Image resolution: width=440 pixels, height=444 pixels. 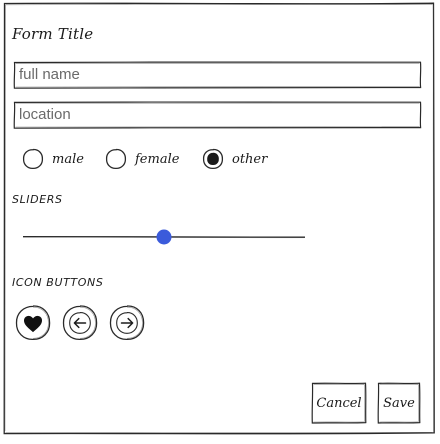 I want to click on full-name-input, so click(x=217, y=74).